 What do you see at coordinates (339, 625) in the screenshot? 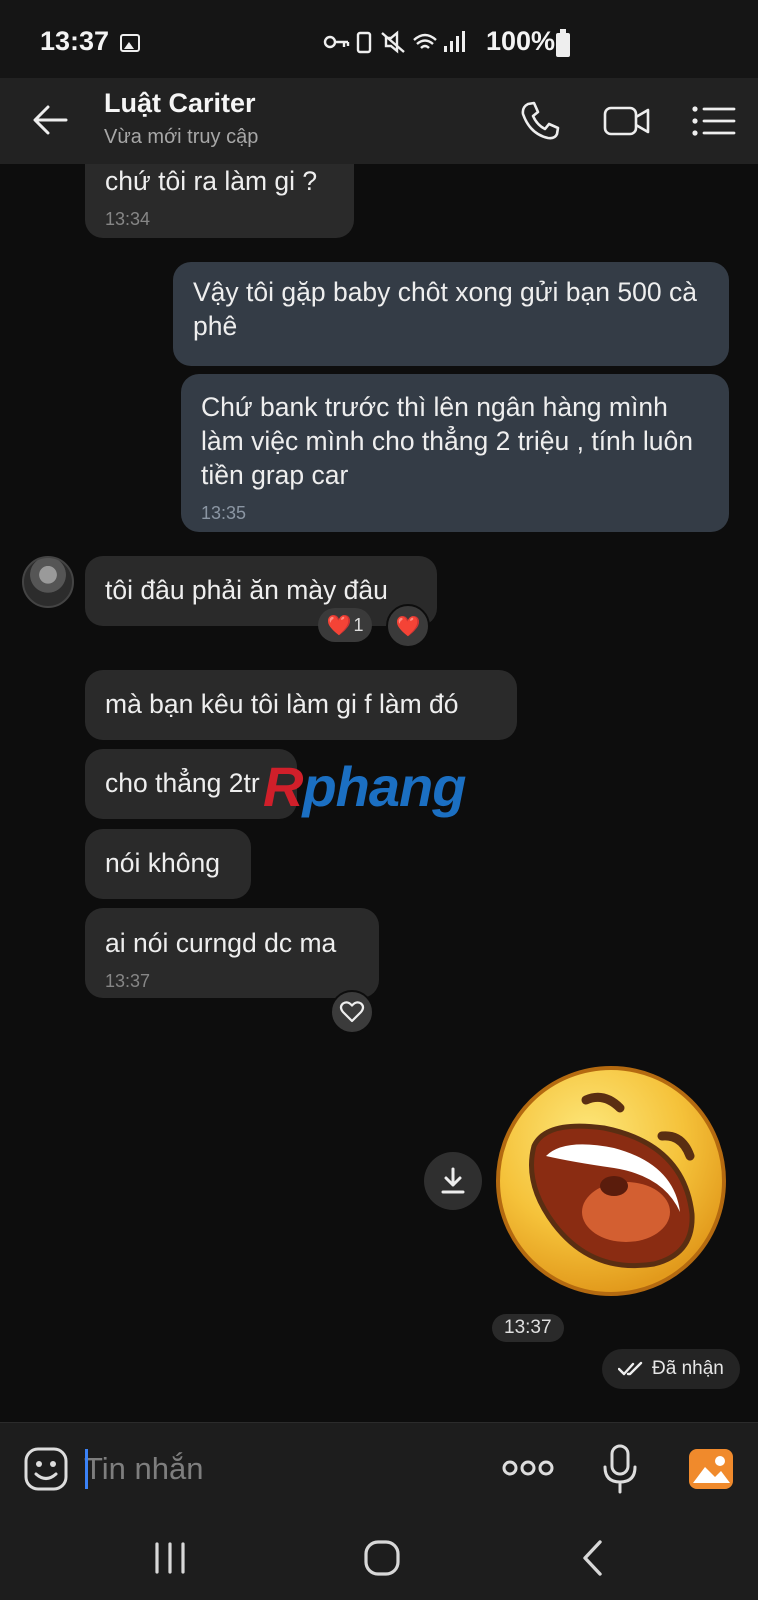
I see `heart-reaction-icon: ❤️` at bounding box center [339, 625].